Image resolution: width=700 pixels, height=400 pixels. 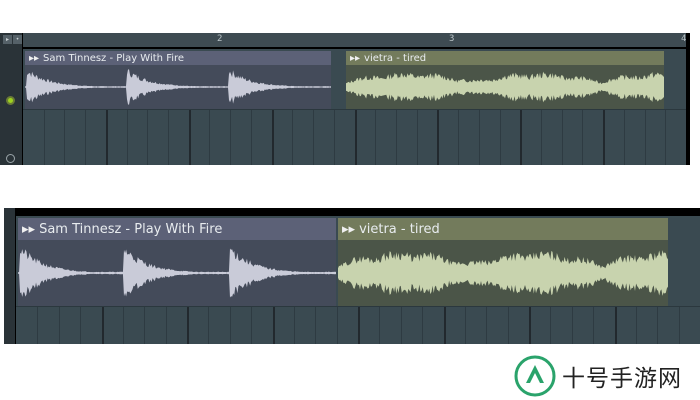 What do you see at coordinates (452, 39) in the screenshot?
I see `ruler-marker-3: 3` at bounding box center [452, 39].